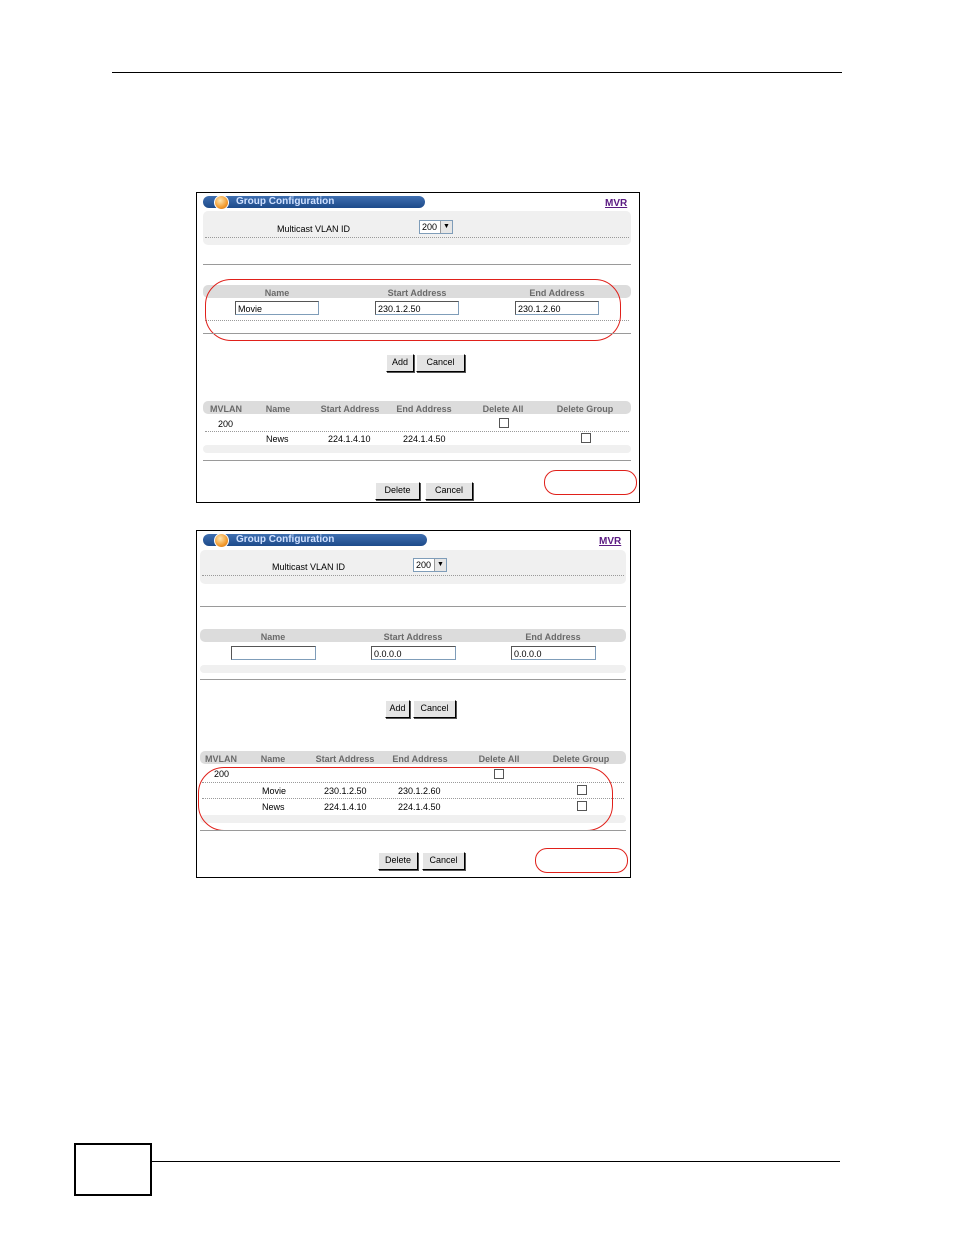 The width and height of the screenshot is (954, 1235). Describe the element at coordinates (417, 228) in the screenshot. I see `vlan-band` at that location.